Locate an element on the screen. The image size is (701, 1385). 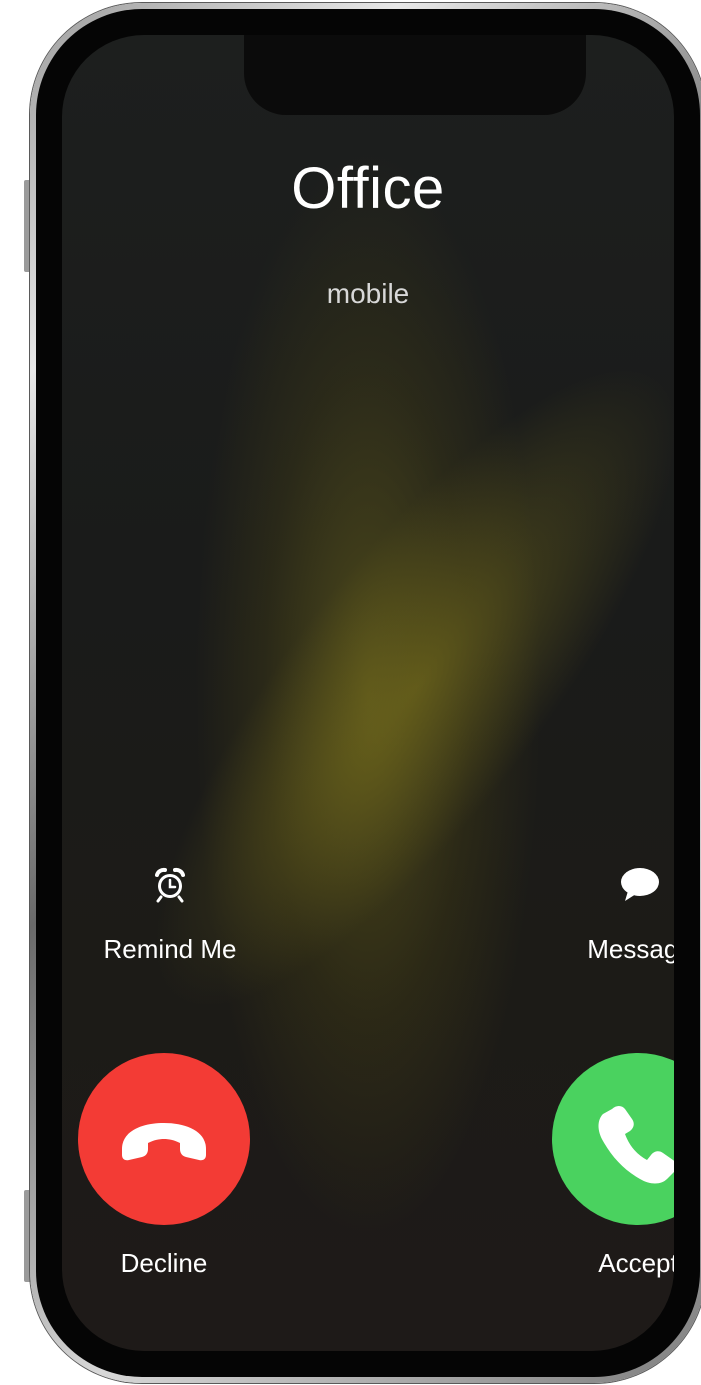
notch is located at coordinates (415, 75).